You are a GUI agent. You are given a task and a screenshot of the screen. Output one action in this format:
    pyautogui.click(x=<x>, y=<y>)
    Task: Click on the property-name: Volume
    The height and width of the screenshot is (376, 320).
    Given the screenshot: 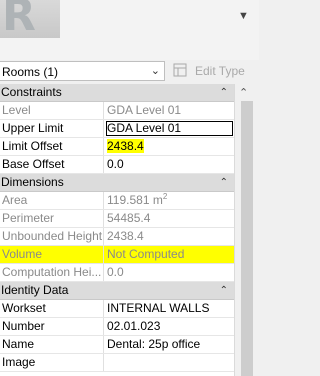 What is the action you would take?
    pyautogui.click(x=52, y=254)
    